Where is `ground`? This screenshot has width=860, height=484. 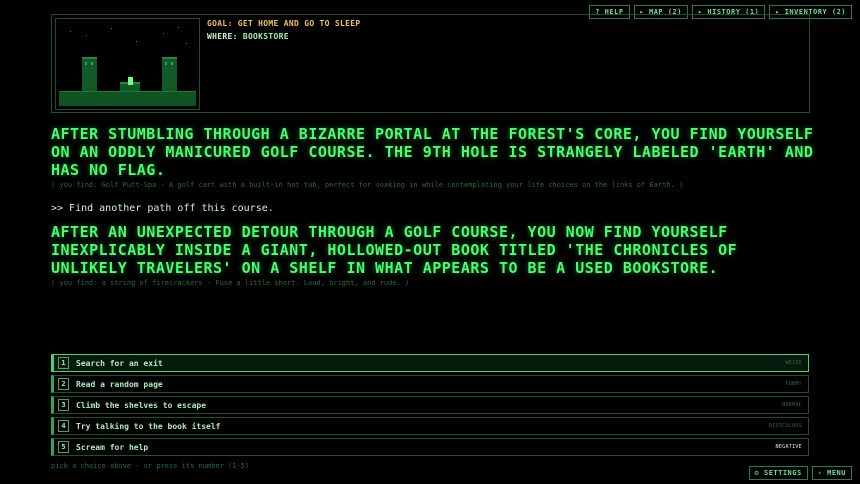 ground is located at coordinates (127, 99).